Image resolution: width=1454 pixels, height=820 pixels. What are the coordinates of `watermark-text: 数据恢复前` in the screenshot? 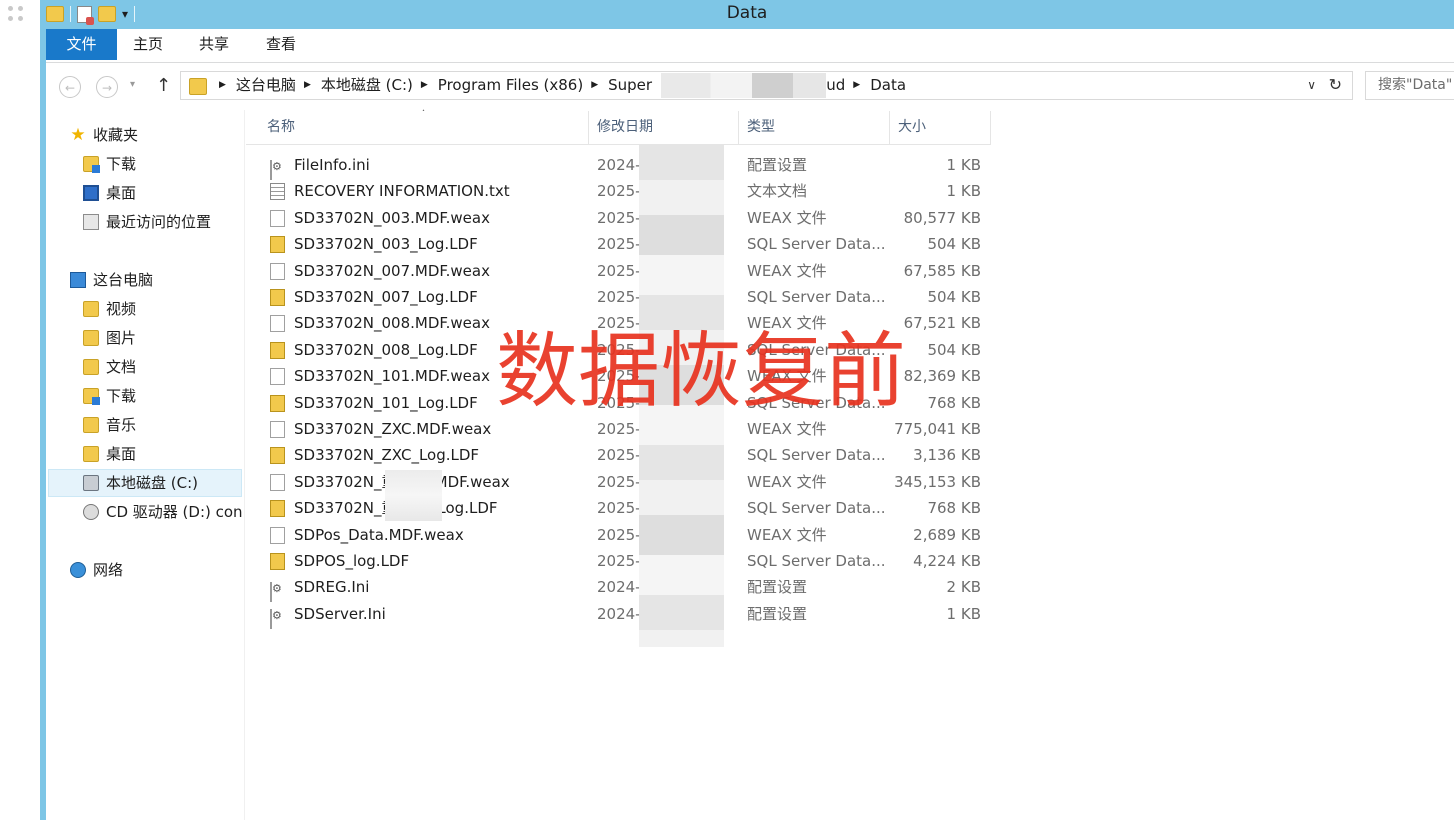 It's located at (701, 371).